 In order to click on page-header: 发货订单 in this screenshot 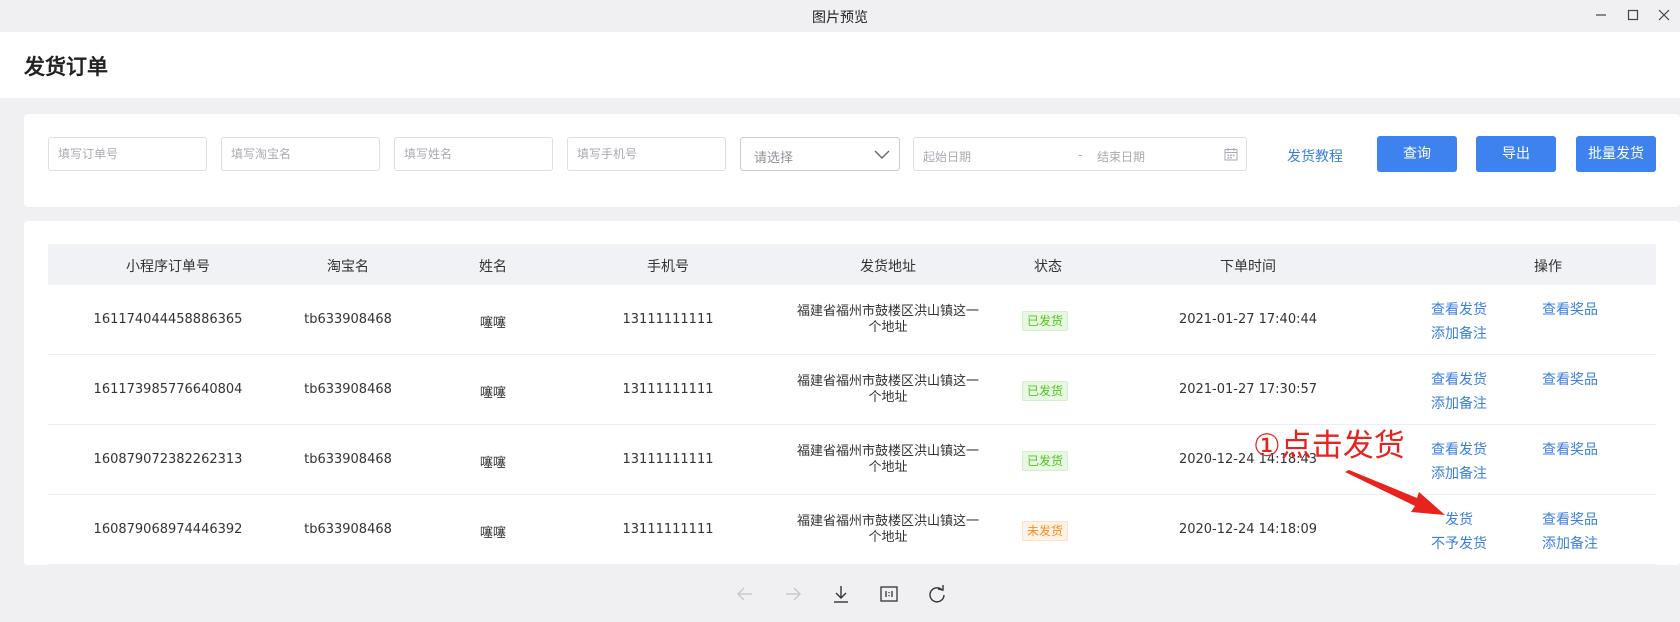, I will do `click(840, 65)`.